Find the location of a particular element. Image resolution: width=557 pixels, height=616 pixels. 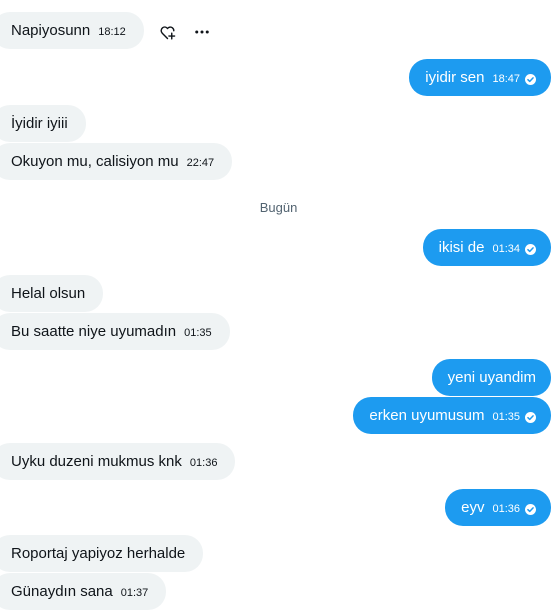

message-text: Okuyon mu, calisiyon mu is located at coordinates (95, 161).